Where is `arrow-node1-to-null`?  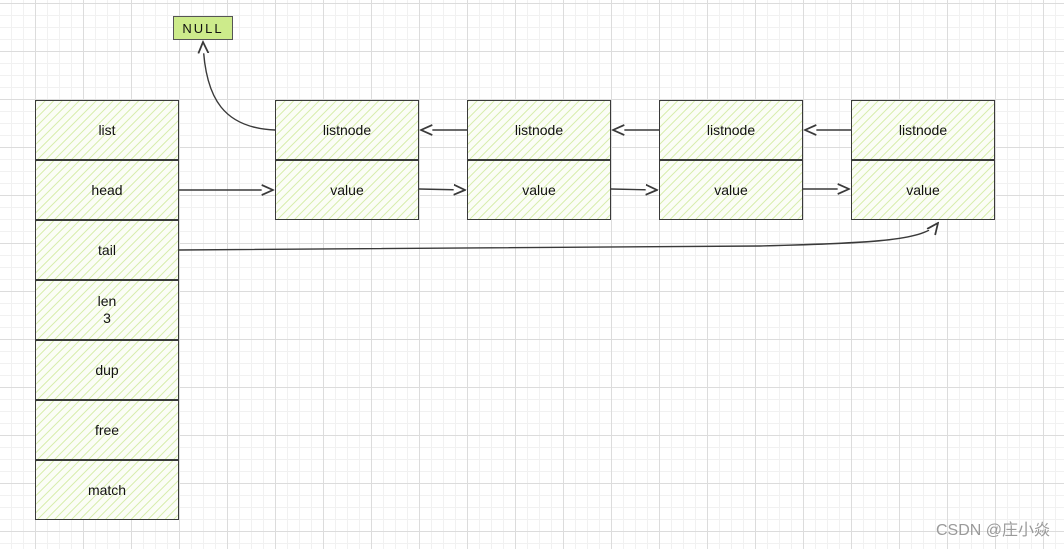 arrow-node1-to-null is located at coordinates (239, 86).